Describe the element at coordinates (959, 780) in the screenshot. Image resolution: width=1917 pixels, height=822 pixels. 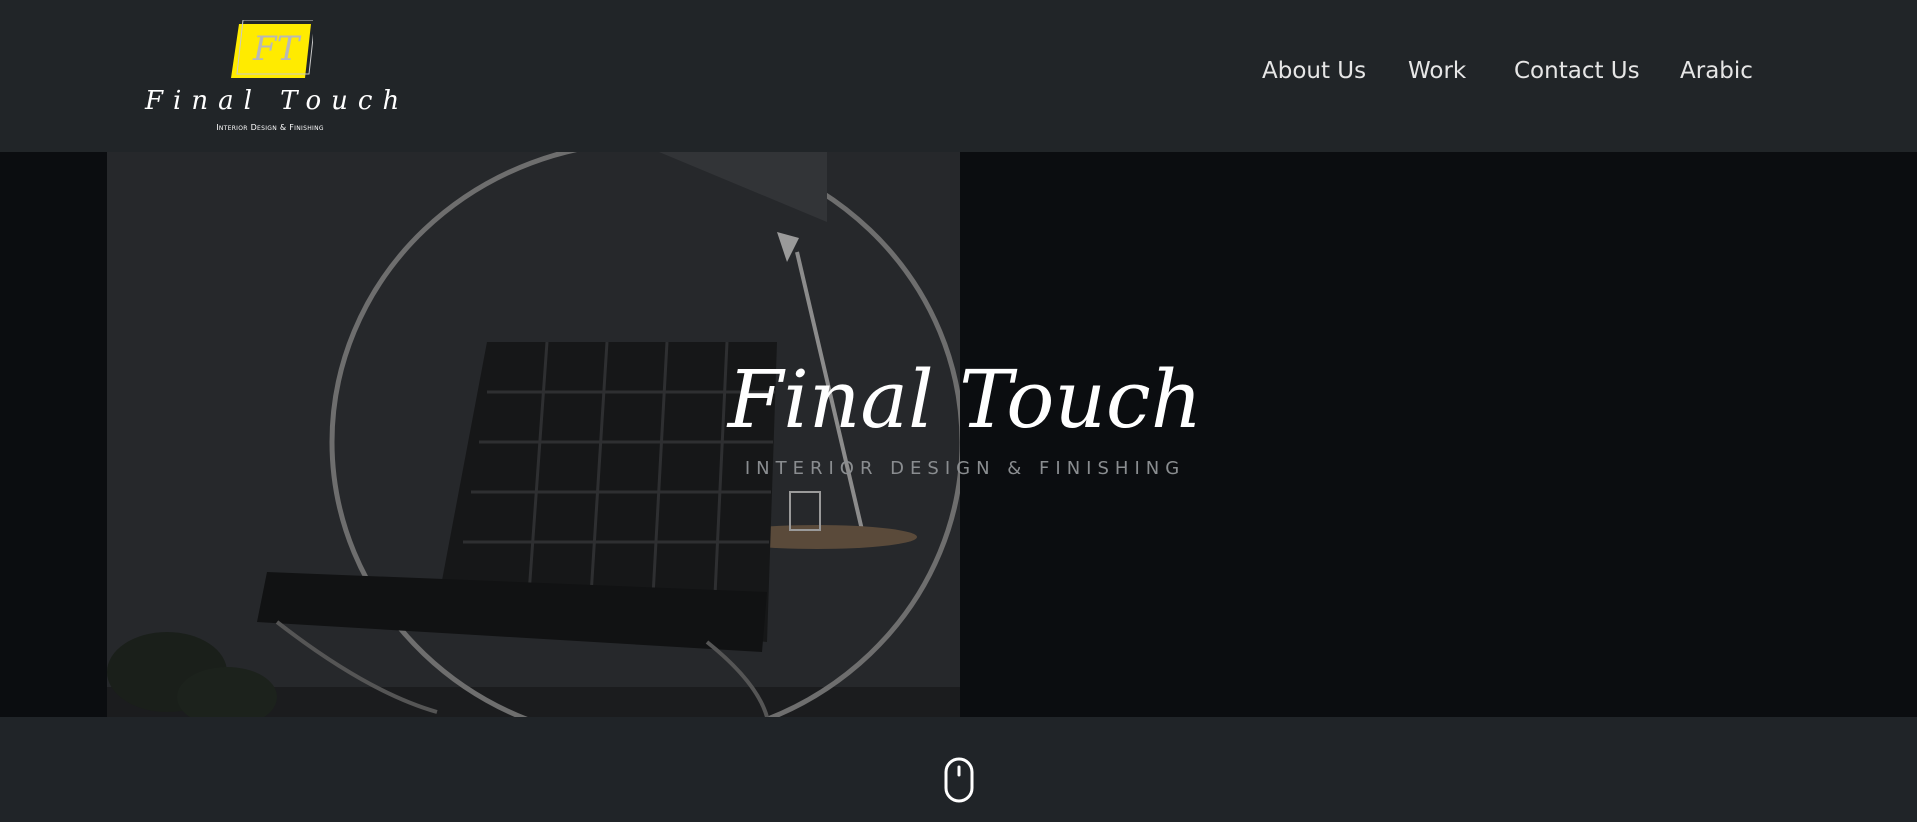
I see `mouse-scroll-icon` at that location.